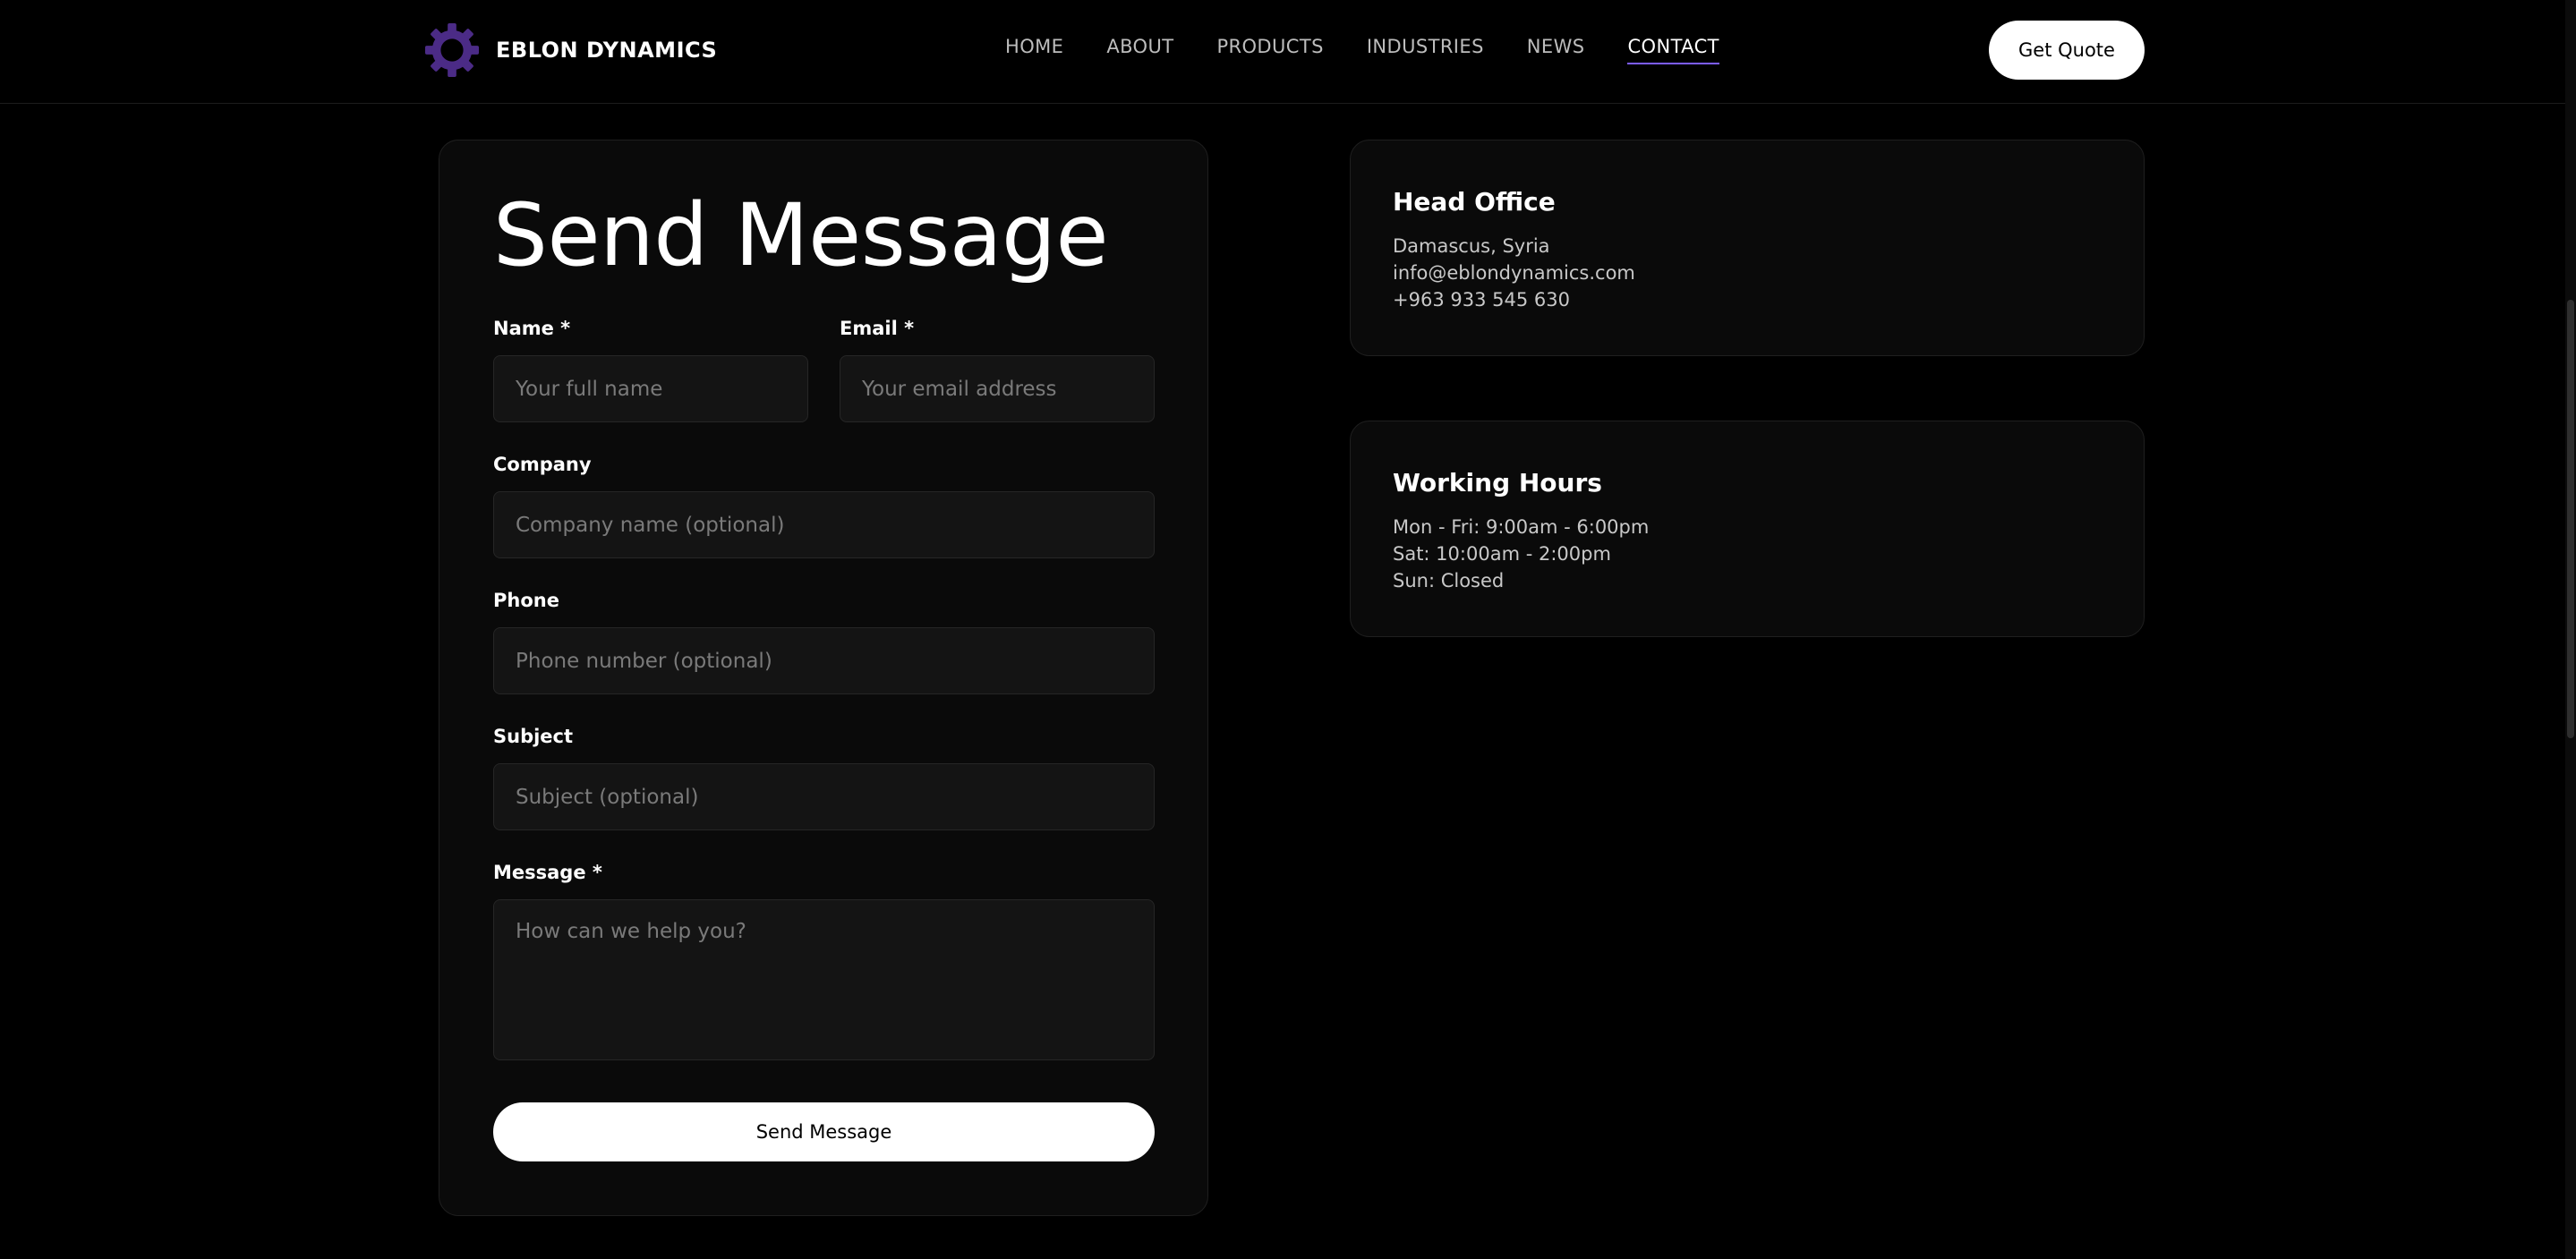 This screenshot has height=1259, width=2576. Describe the element at coordinates (1497, 483) in the screenshot. I see `working-hours-title: Working Hours` at that location.